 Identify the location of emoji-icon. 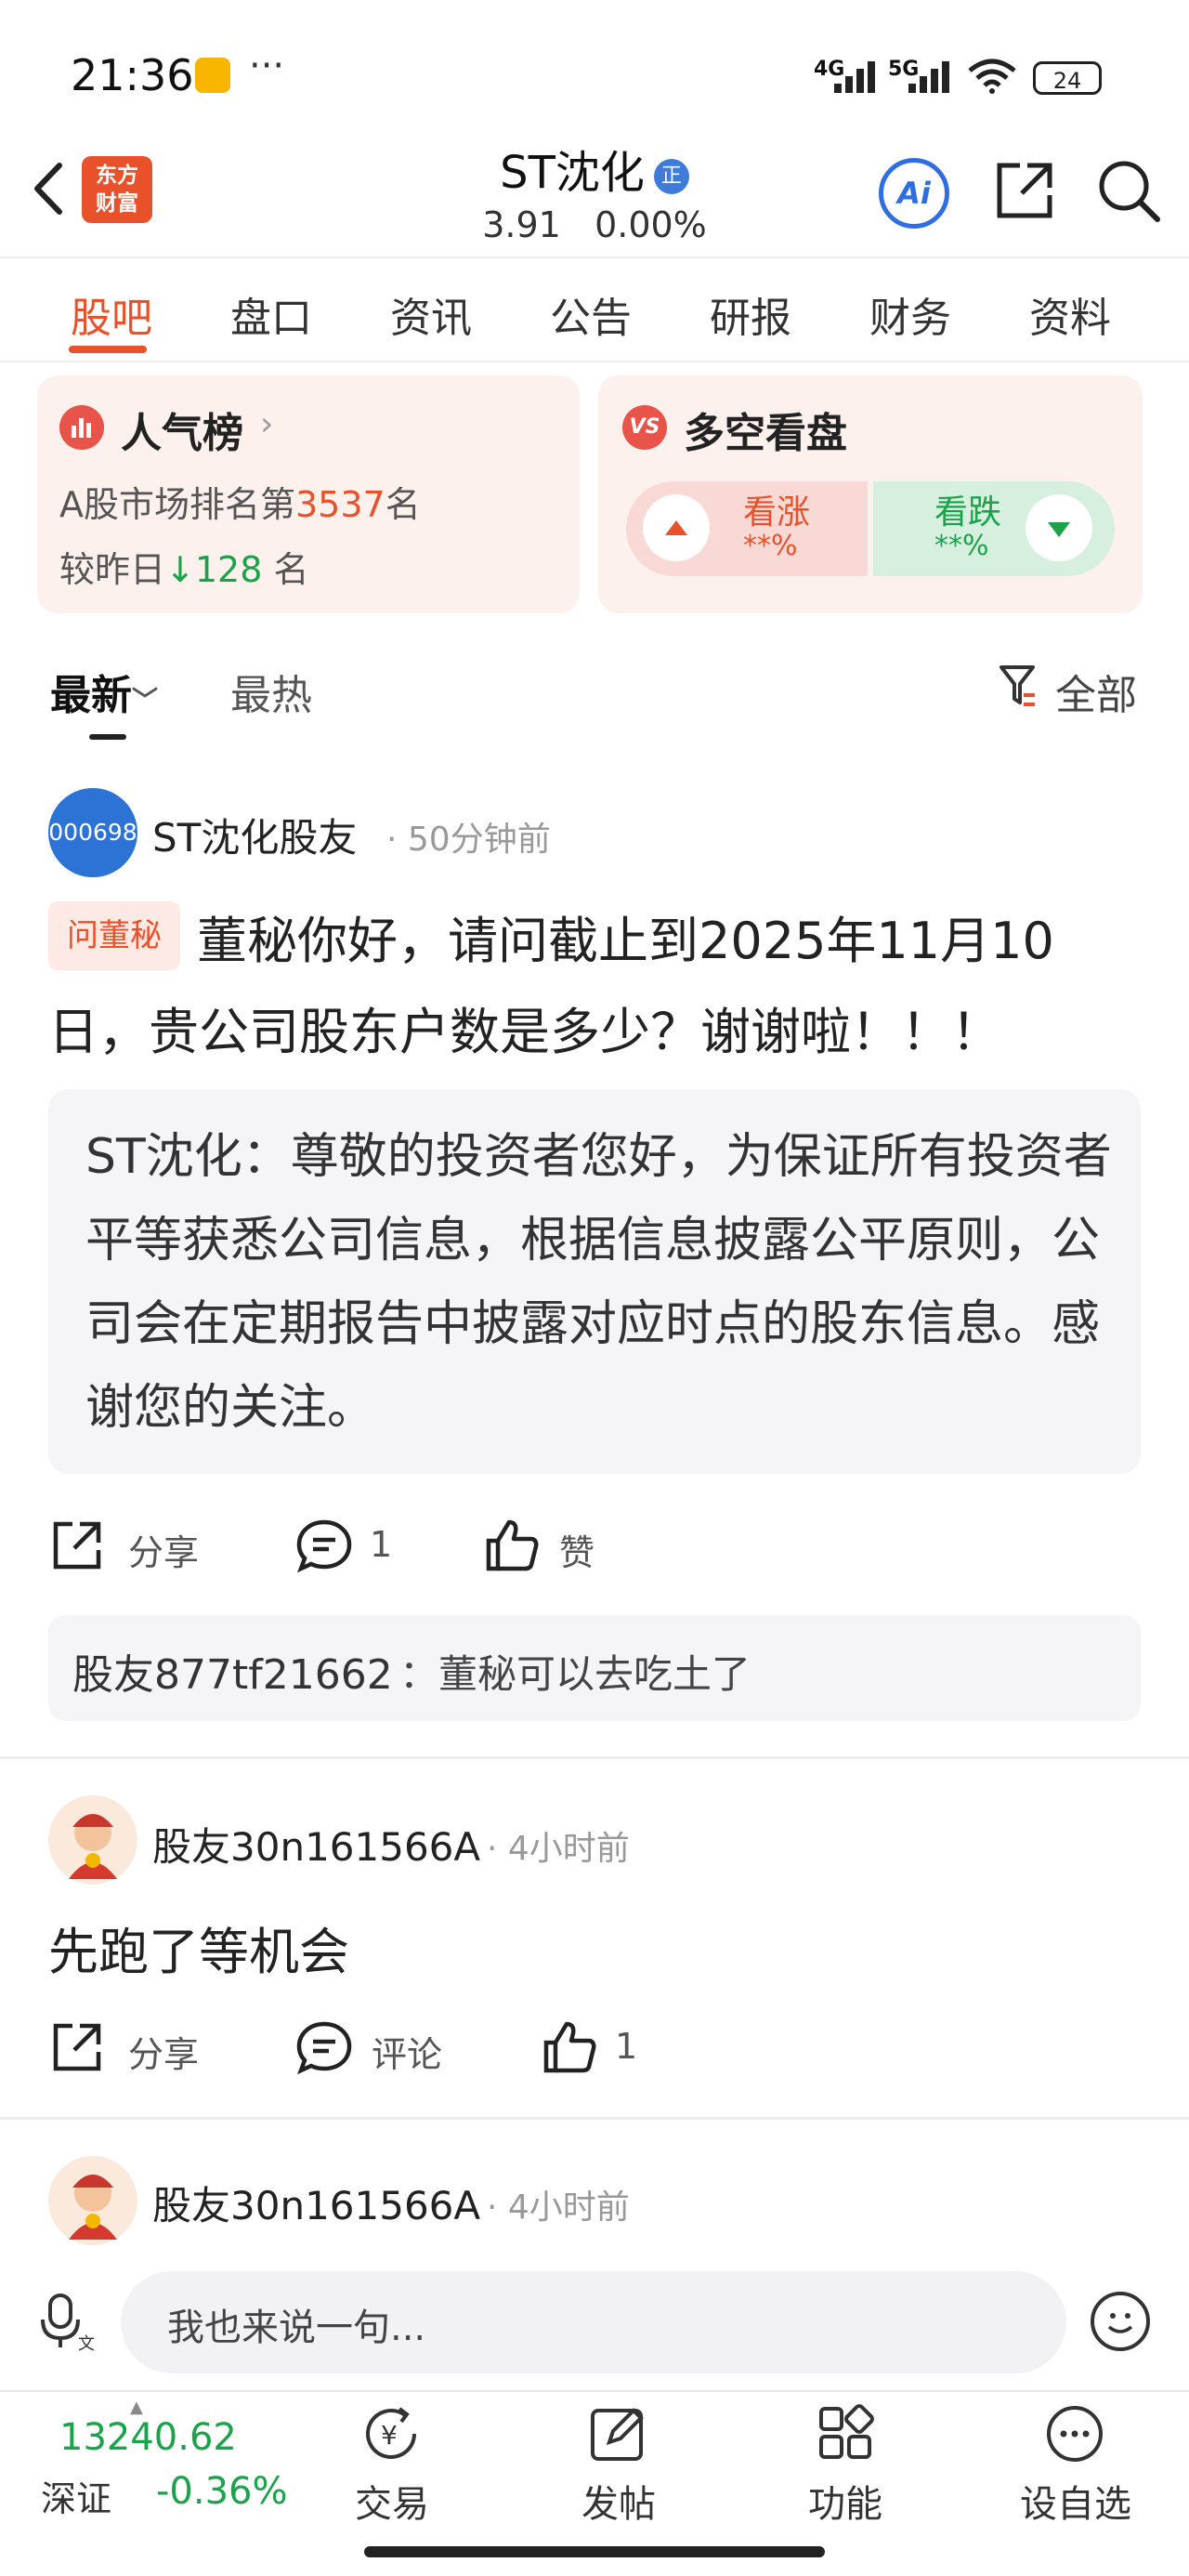
(1120, 2321).